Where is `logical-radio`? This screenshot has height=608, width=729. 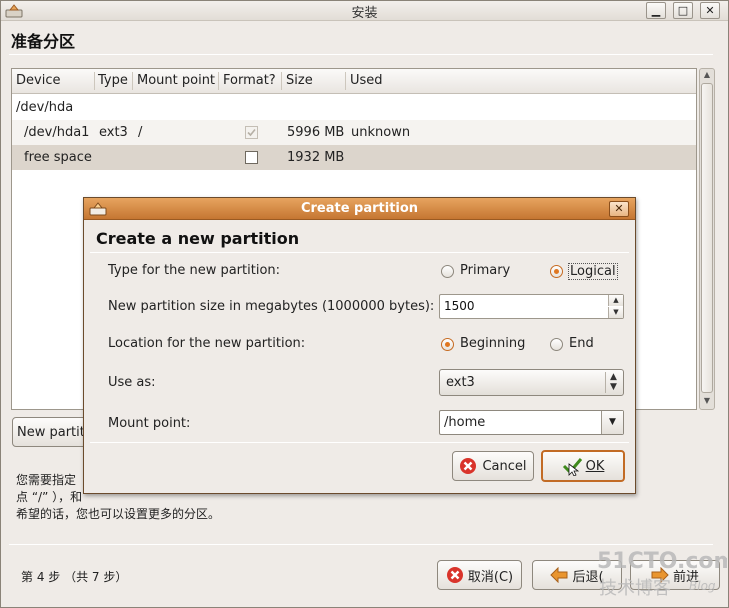
logical-radio is located at coordinates (556, 271).